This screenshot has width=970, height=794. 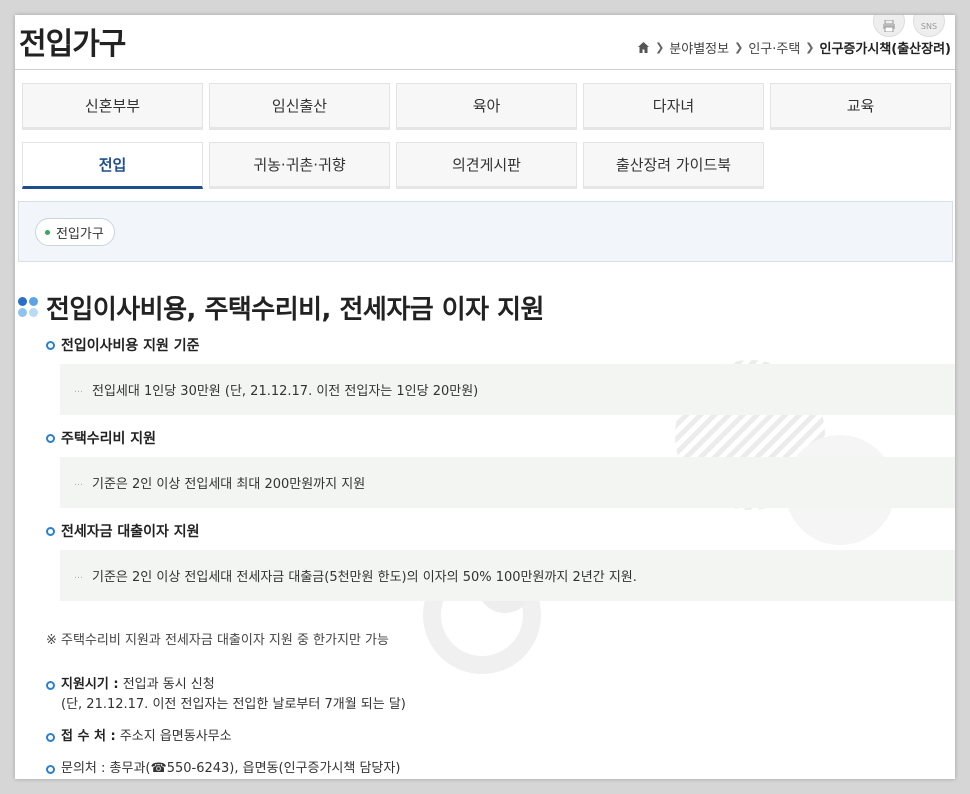 What do you see at coordinates (217, 640) in the screenshot?
I see `notice-text: ※ 주택수리비 지원과 전세자금 대출이자 지원 중 한가지만 가능` at bounding box center [217, 640].